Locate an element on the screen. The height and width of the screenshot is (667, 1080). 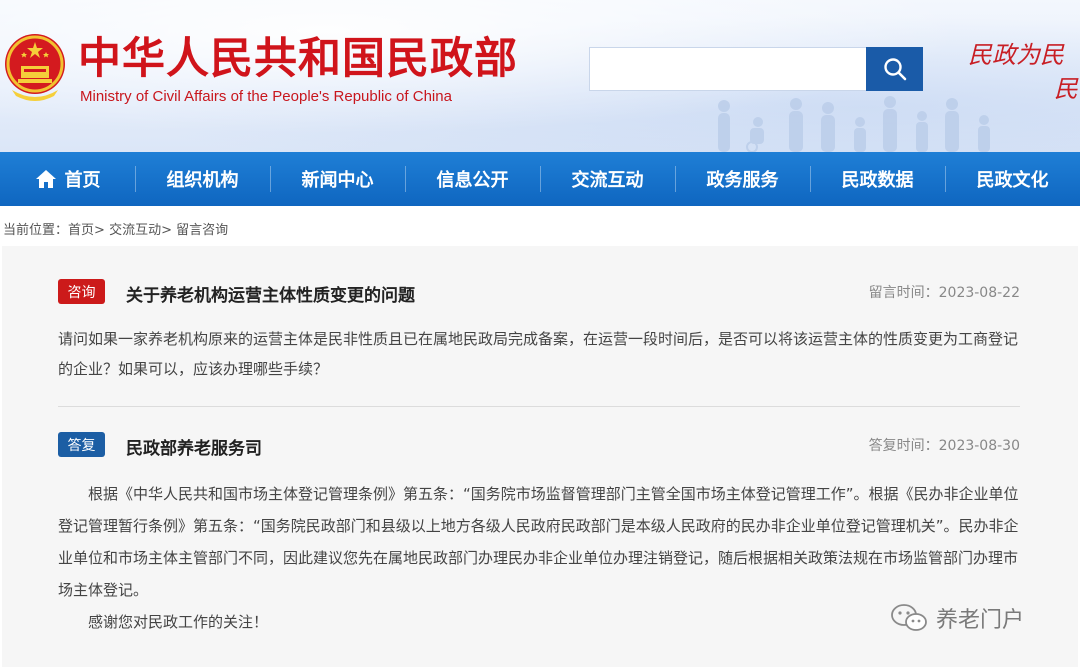
wechat-icon is located at coordinates (909, 618).